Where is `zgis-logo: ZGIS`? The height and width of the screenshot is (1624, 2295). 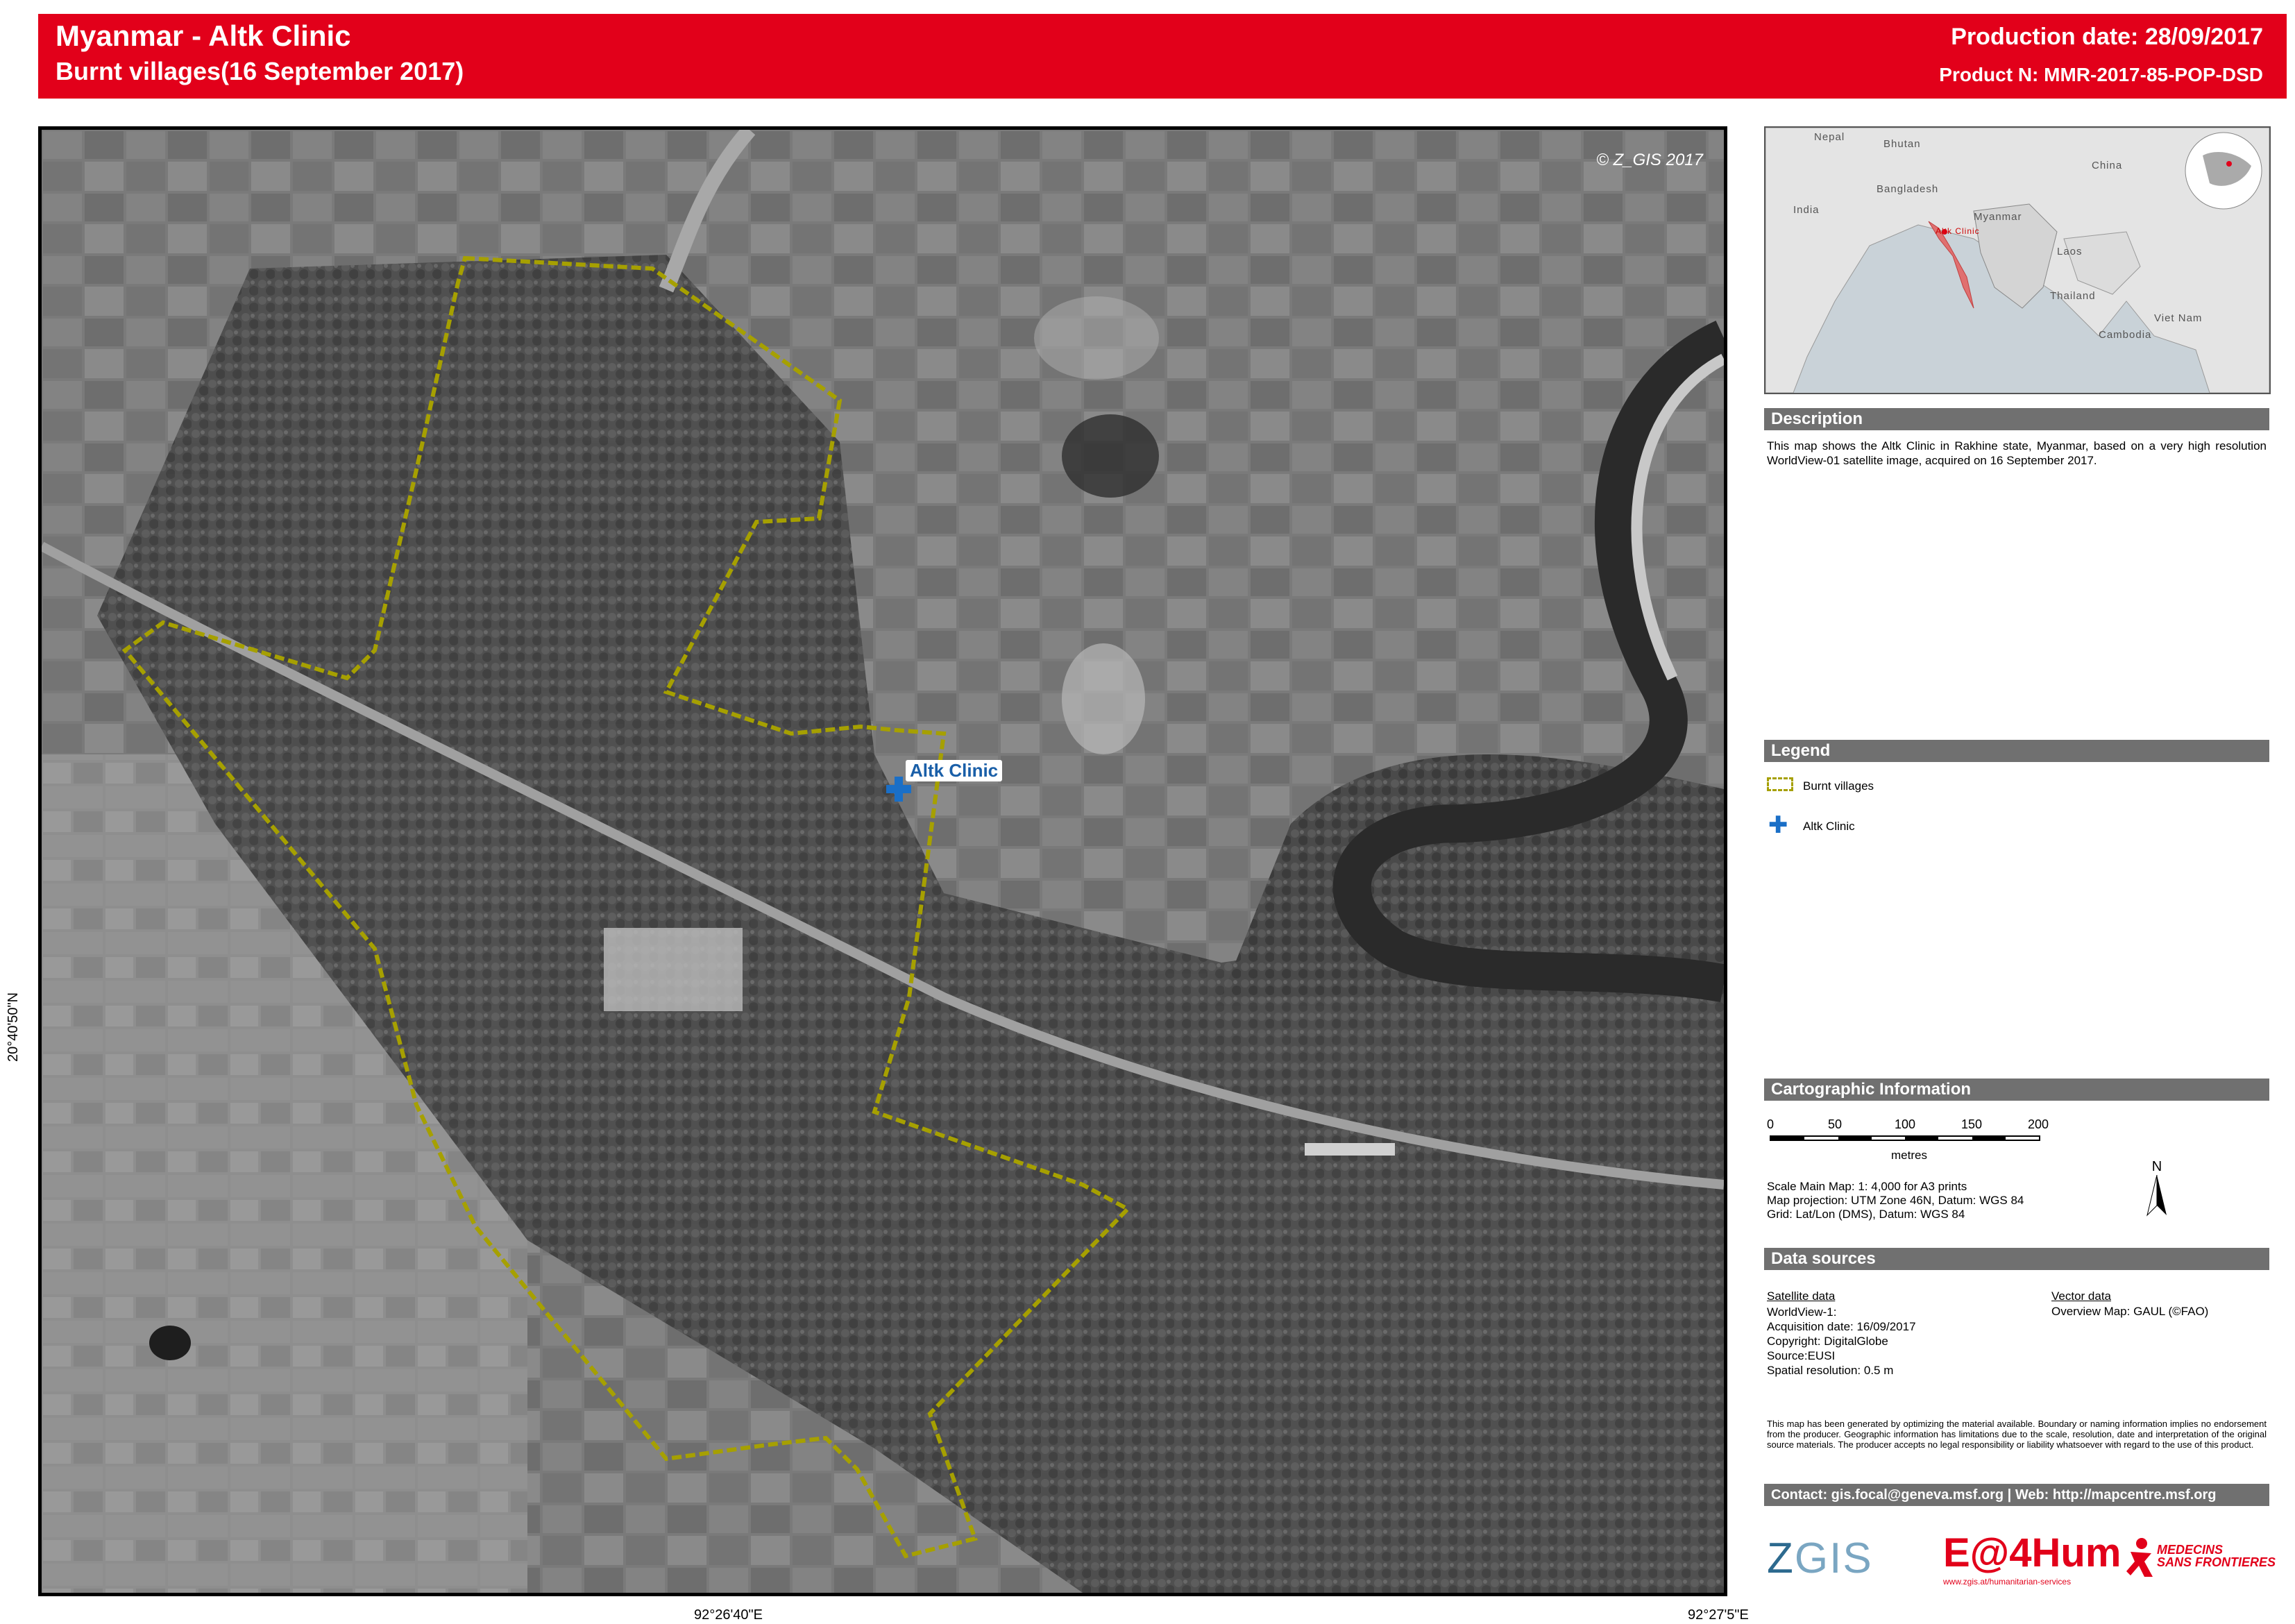
zgis-logo: ZGIS is located at coordinates (1820, 1559).